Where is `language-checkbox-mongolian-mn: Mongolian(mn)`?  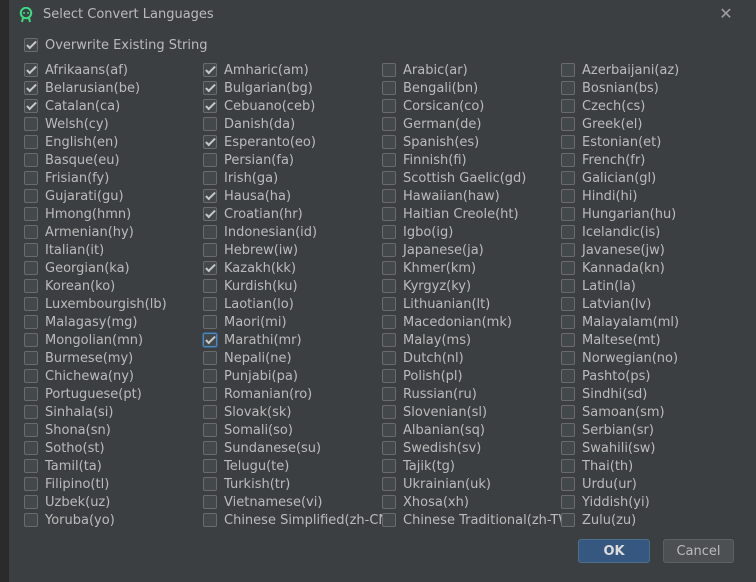
language-checkbox-mongolian-mn: Mongolian(mn) is located at coordinates (83, 340).